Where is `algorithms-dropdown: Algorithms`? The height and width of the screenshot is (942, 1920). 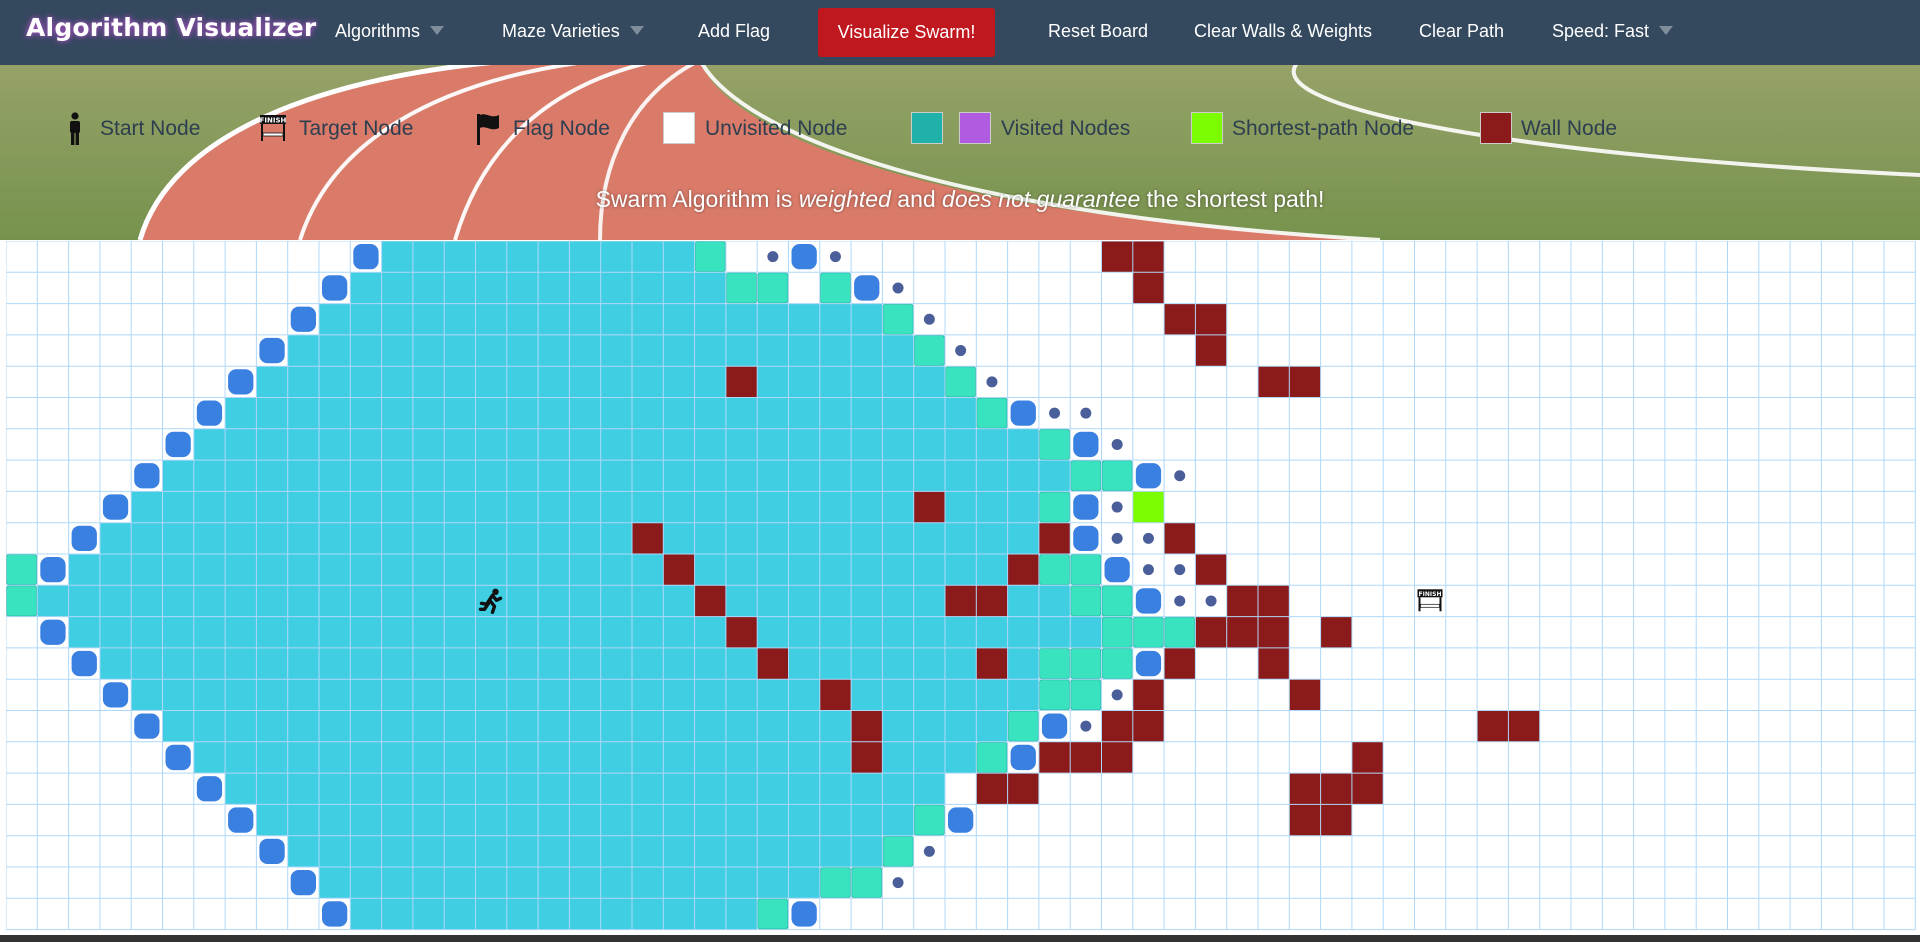
algorithms-dropdown: Algorithms is located at coordinates (390, 32).